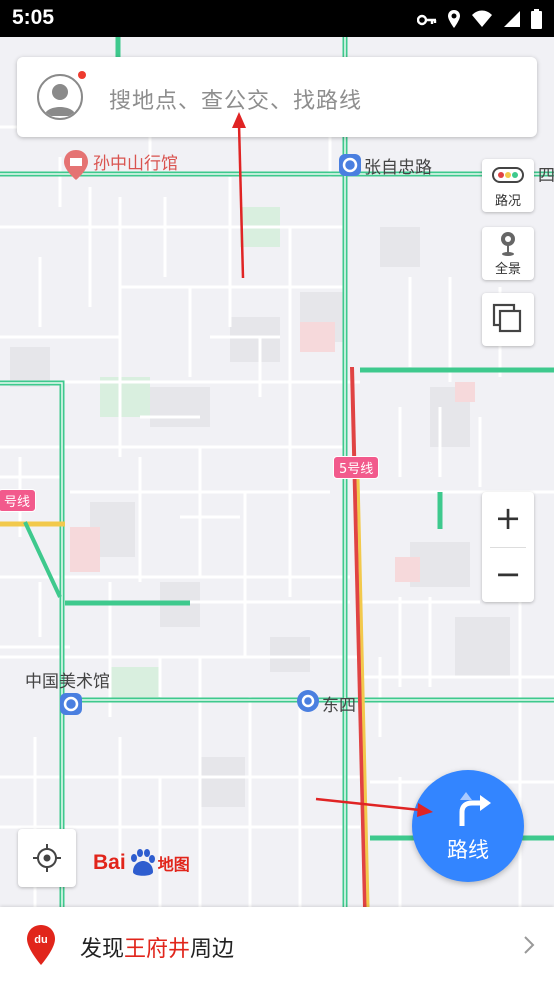 This screenshot has height=984, width=554. Describe the element at coordinates (356, 467) in the screenshot. I see `metro-line-badge: 5号线` at that location.